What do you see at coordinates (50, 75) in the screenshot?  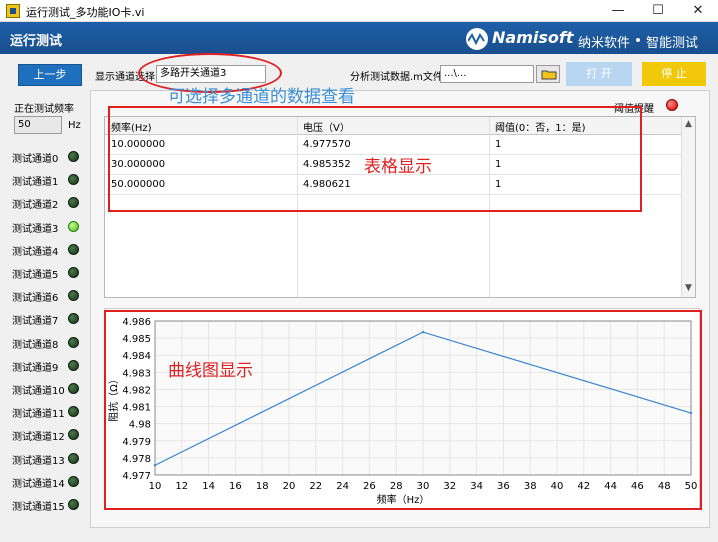 I see `back-button: 上一步` at bounding box center [50, 75].